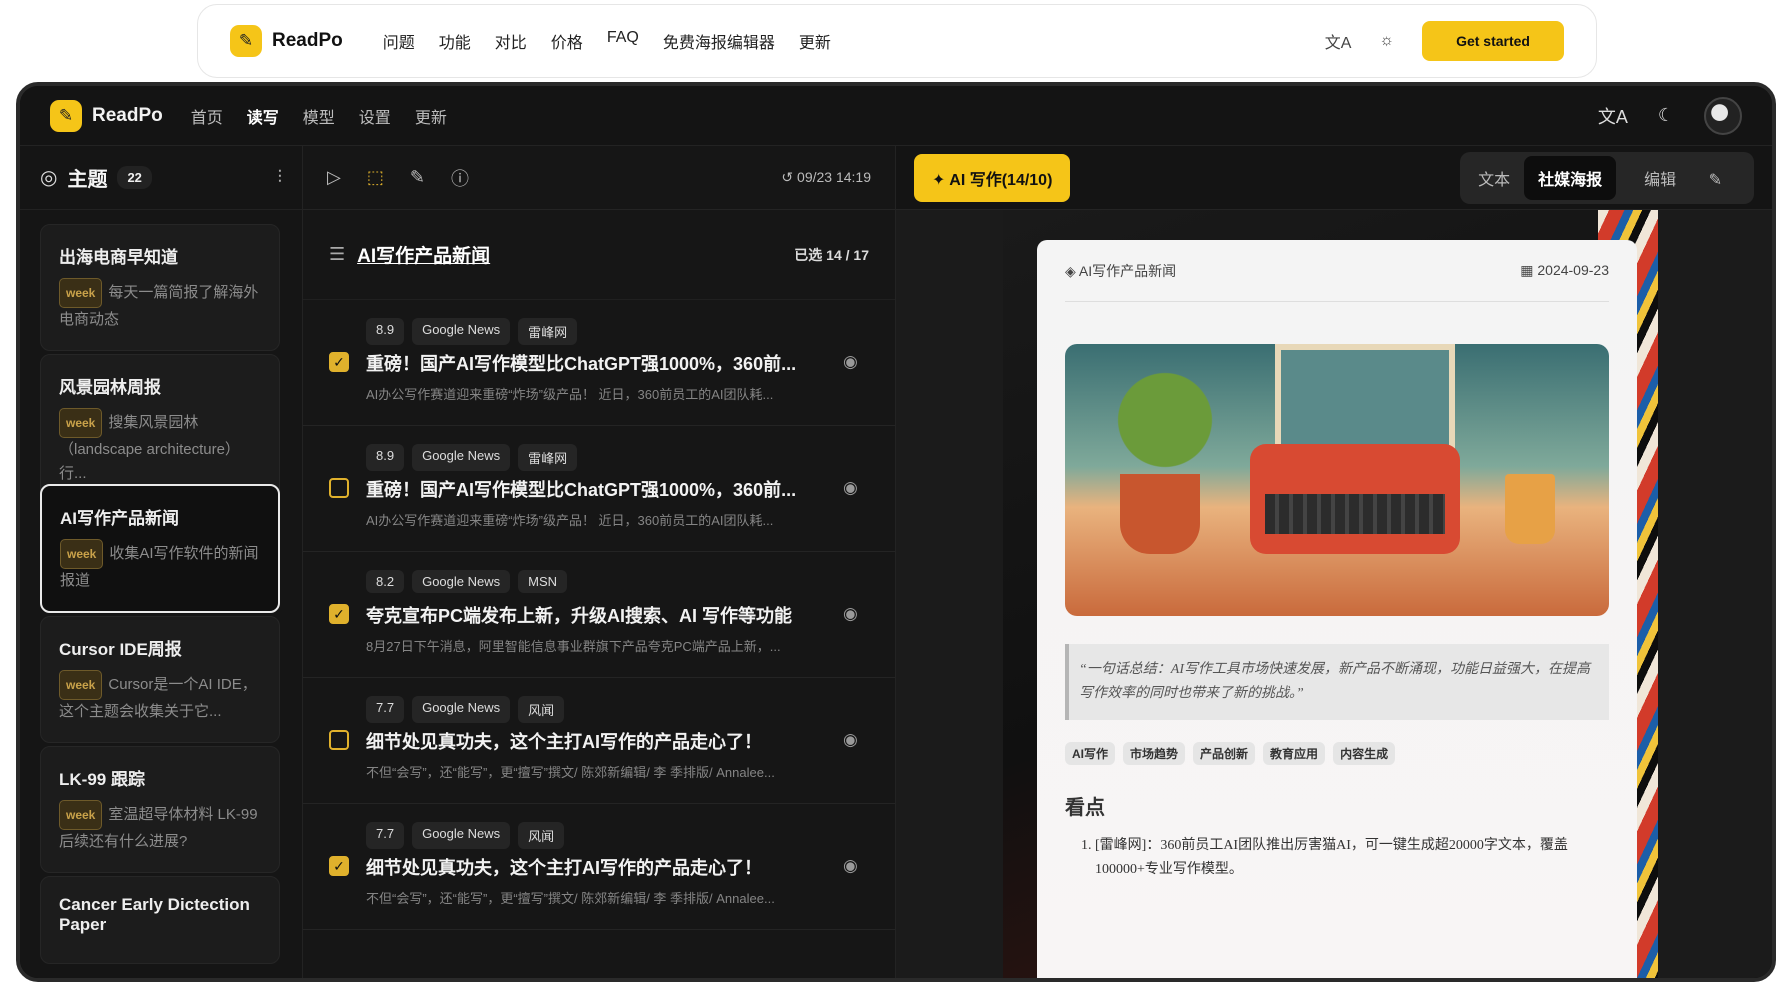 Image resolution: width=1785 pixels, height=982 pixels. I want to click on topic-title: Cancer Early Dictection Paper, so click(154, 914).